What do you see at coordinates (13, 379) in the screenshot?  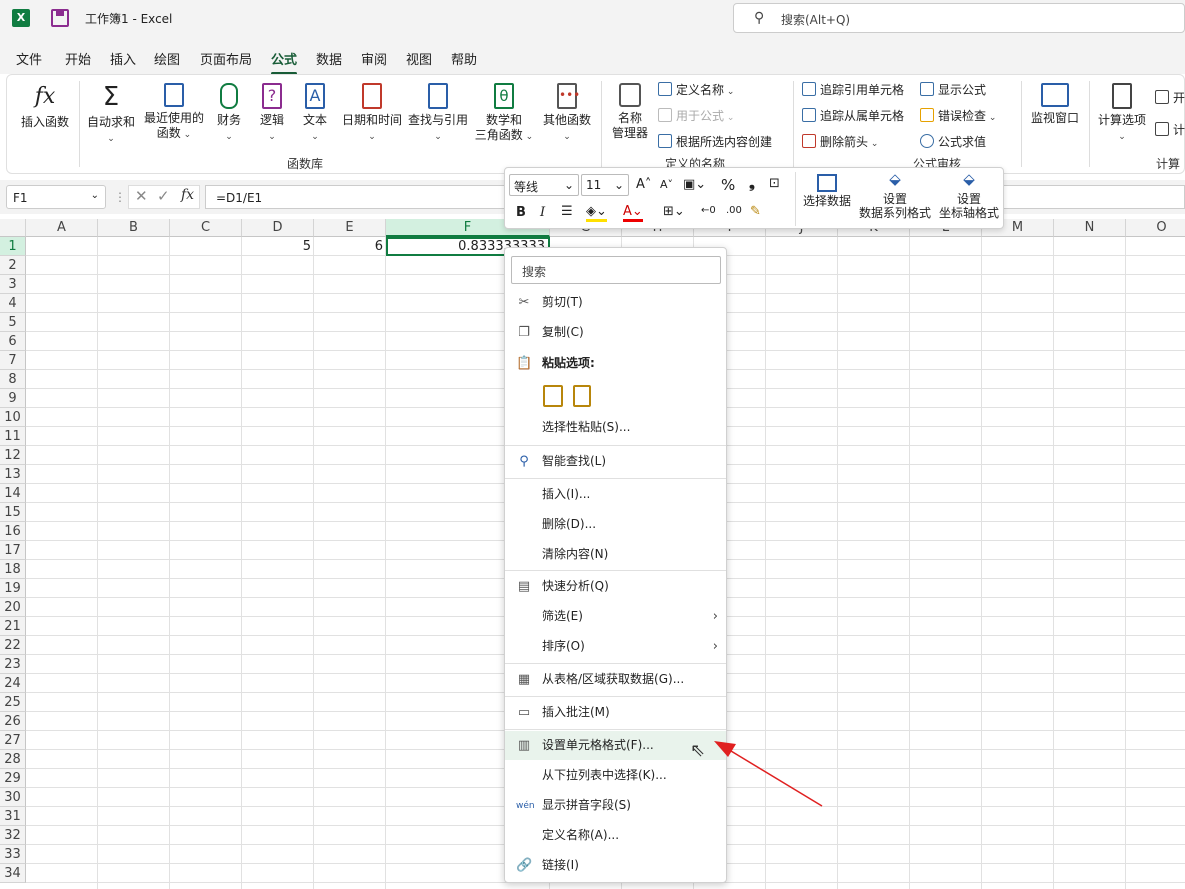 I see `row-header-8: 8` at bounding box center [13, 379].